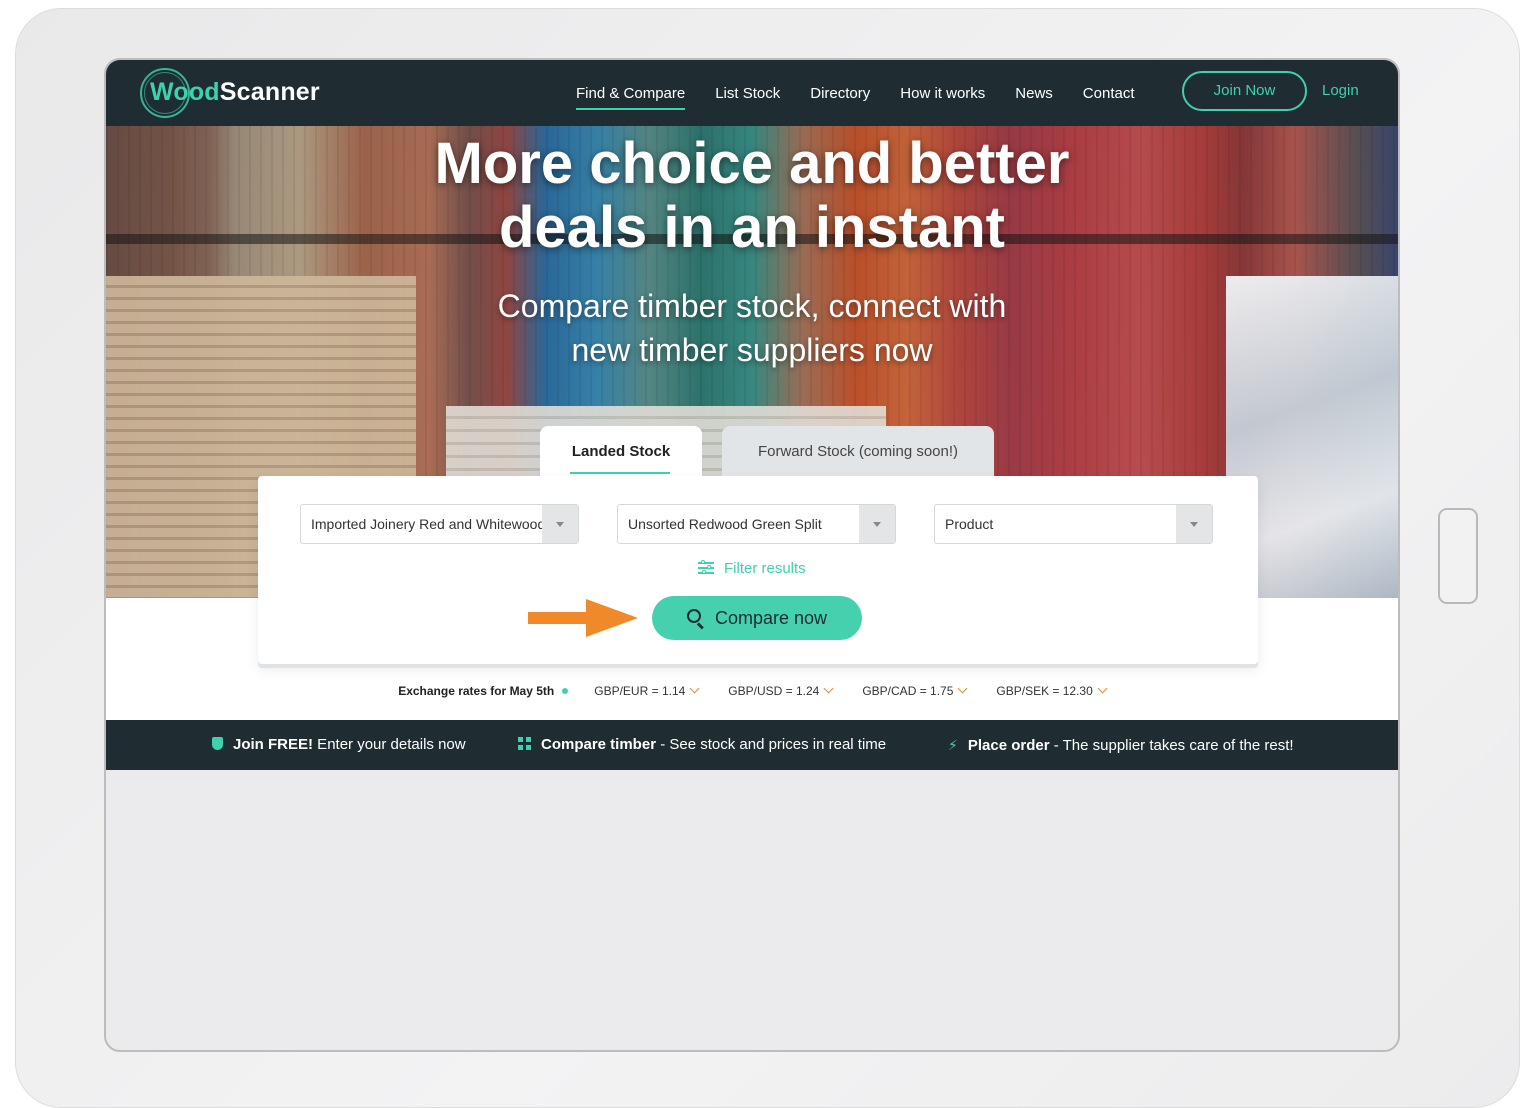 The width and height of the screenshot is (1526, 1108). I want to click on rate-gbp-eur-value: GBP/EUR = 1.14, so click(640, 691).